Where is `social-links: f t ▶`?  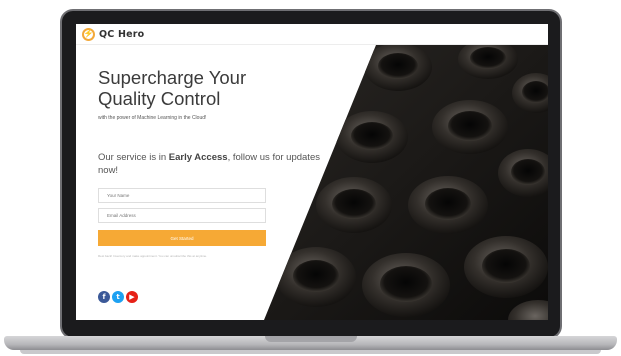
social-links: f t ▶ is located at coordinates (118, 297).